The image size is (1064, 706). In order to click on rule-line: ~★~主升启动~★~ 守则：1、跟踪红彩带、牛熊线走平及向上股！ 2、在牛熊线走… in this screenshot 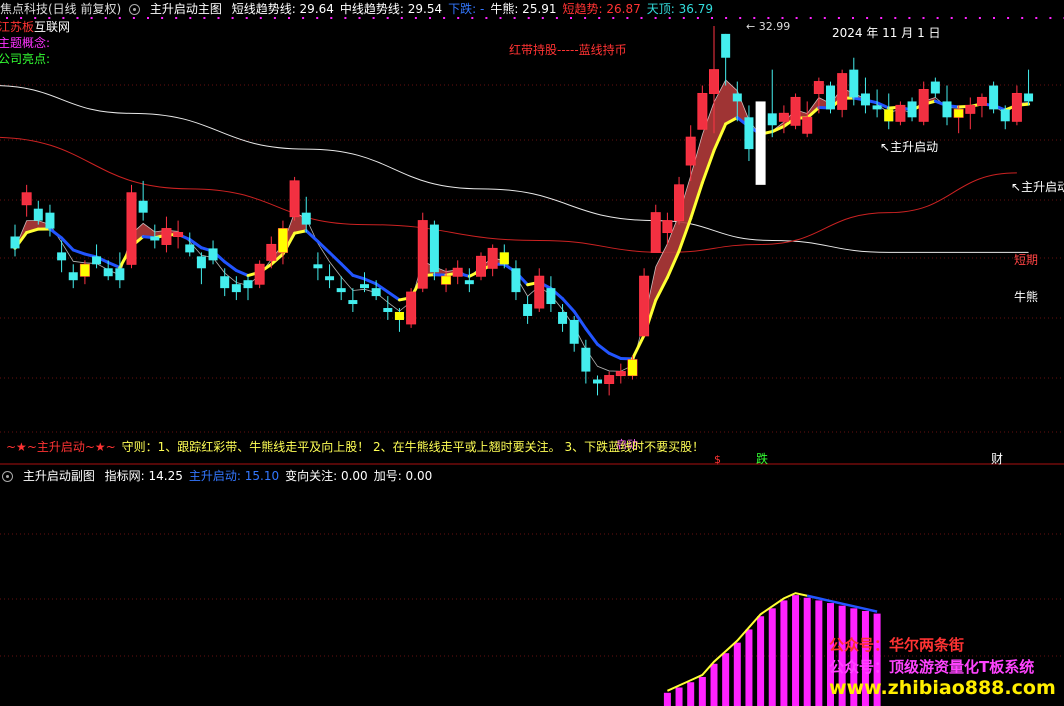, I will do `click(358, 447)`.